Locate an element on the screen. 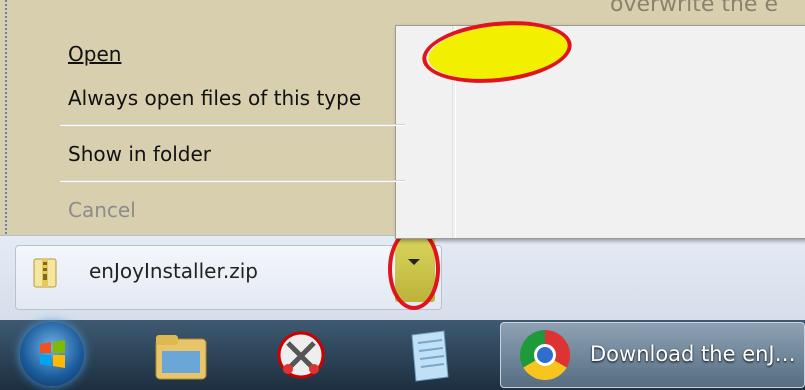 The height and width of the screenshot is (390, 805). menu-item-label: Always open files of this type is located at coordinates (215, 98).